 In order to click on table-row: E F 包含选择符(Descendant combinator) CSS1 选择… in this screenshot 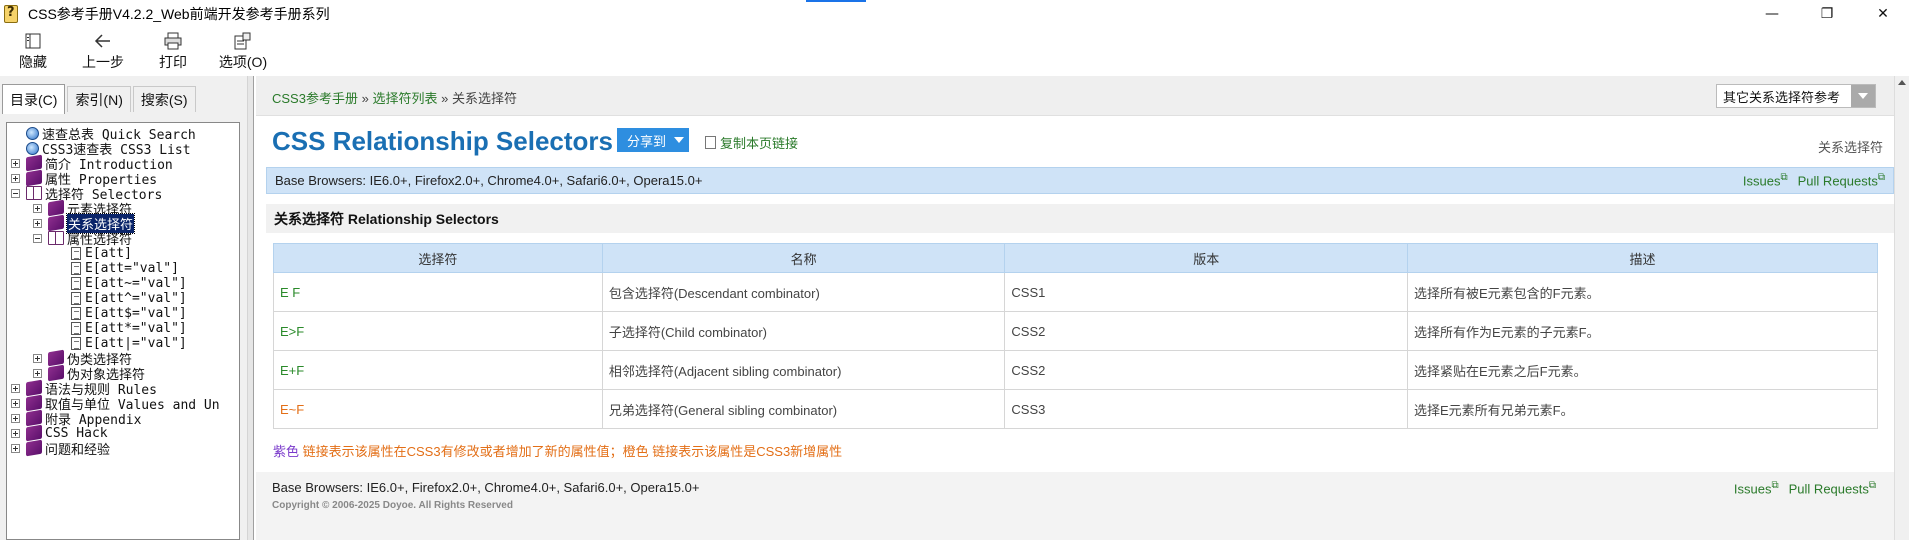, I will do `click(1075, 292)`.